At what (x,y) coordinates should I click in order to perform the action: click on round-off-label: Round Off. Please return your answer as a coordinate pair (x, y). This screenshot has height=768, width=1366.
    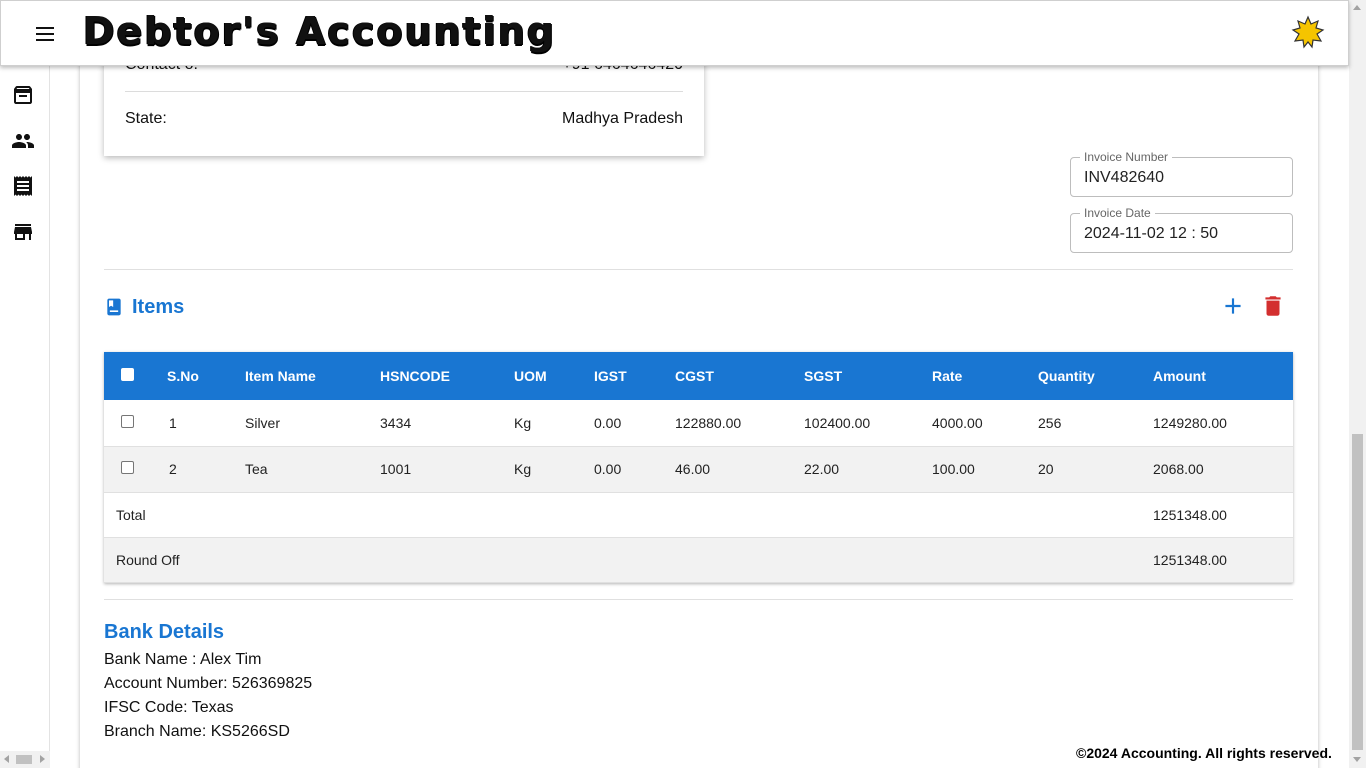
    Looking at the image, I should click on (148, 559).